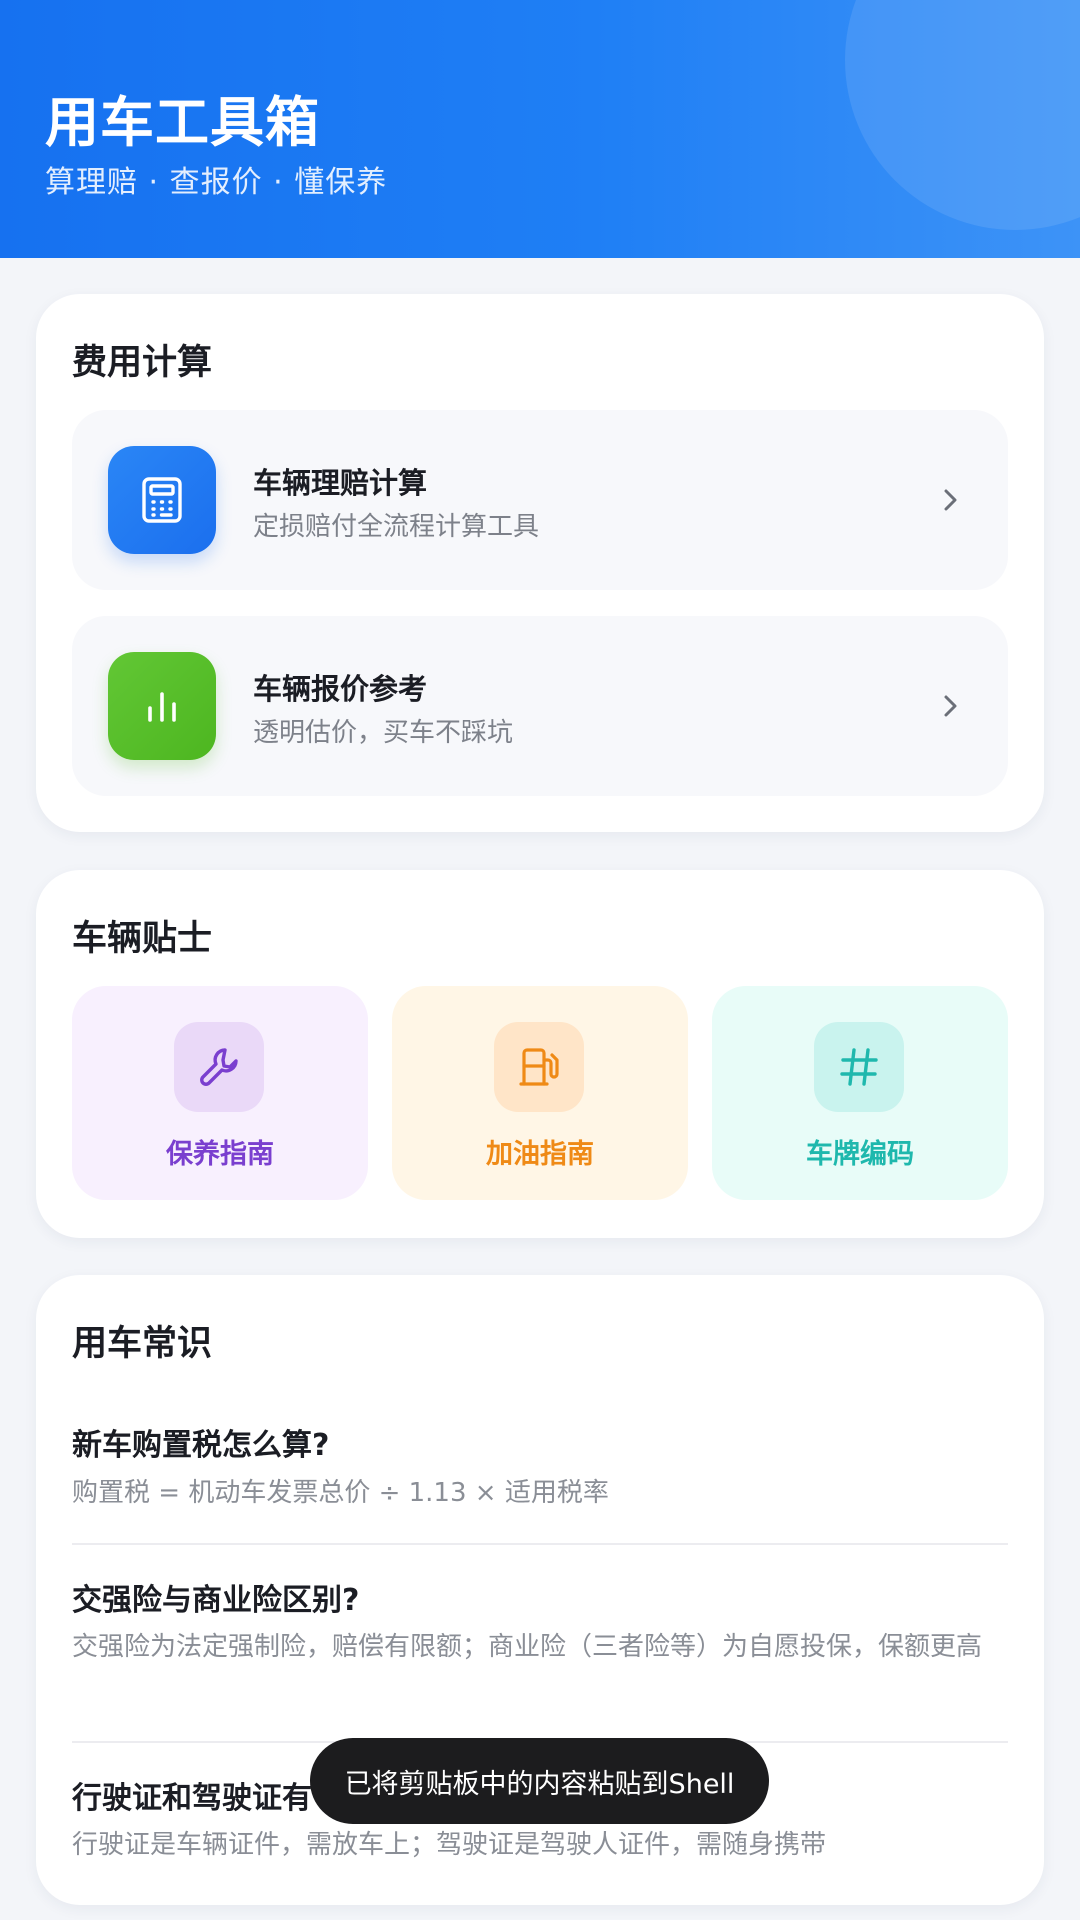  Describe the element at coordinates (200, 1442) in the screenshot. I see `faq-question: 新车购置税怎么算?` at that location.